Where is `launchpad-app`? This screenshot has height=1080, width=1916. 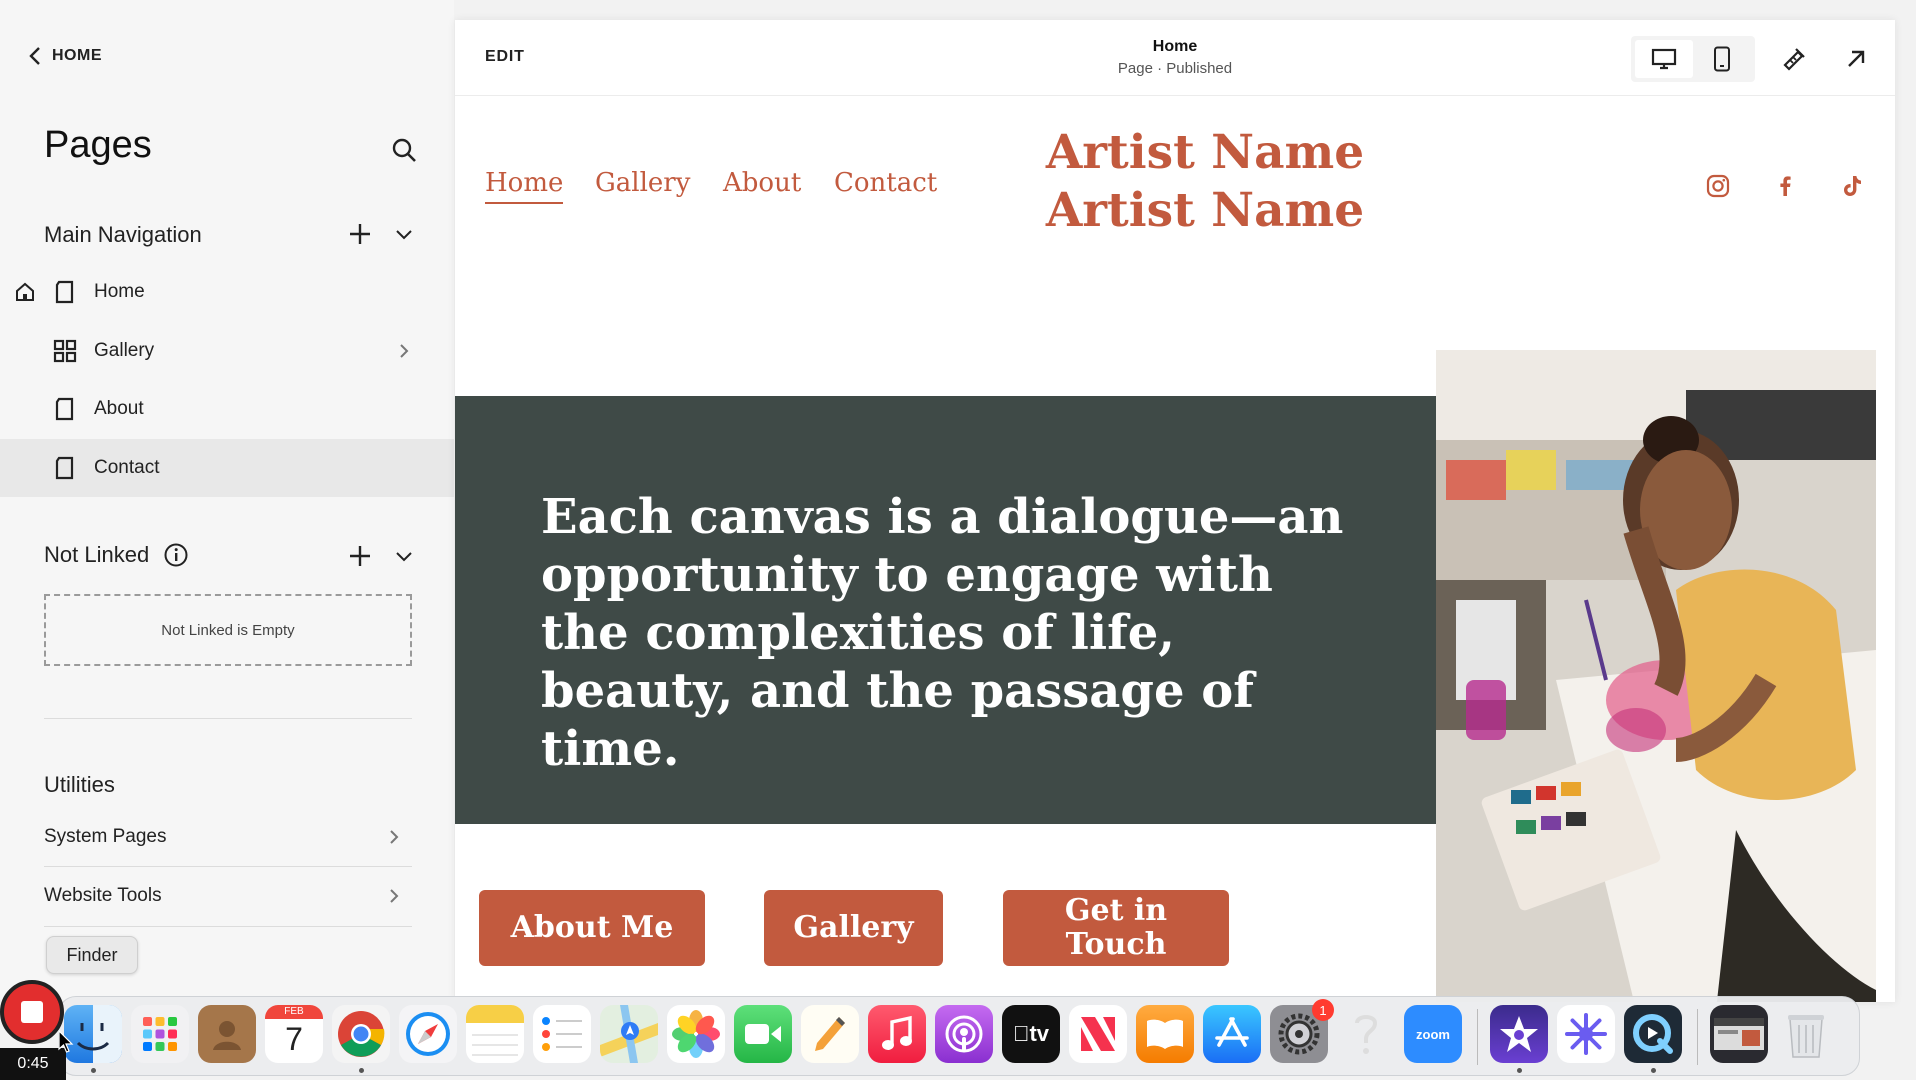 launchpad-app is located at coordinates (160, 1034).